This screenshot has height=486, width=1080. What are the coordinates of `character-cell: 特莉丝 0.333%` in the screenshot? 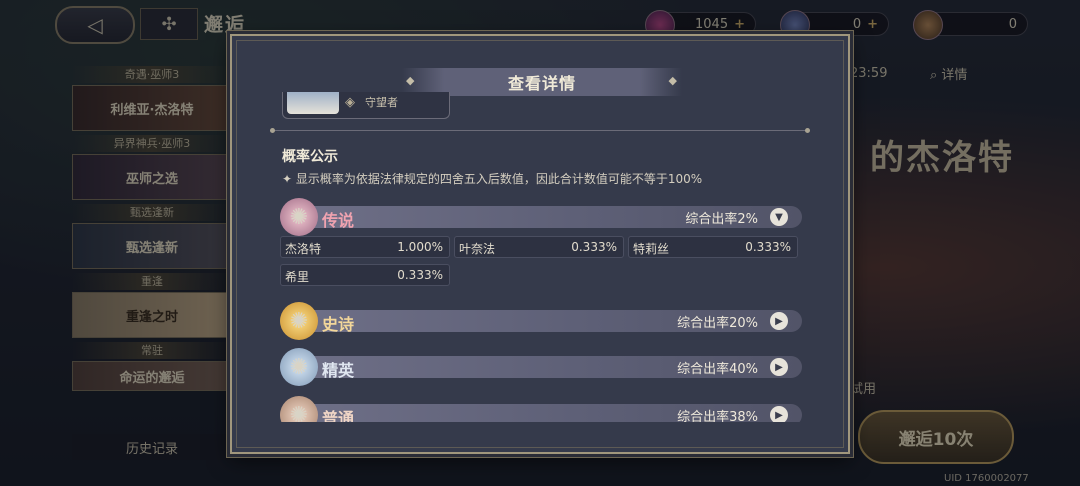 It's located at (713, 247).